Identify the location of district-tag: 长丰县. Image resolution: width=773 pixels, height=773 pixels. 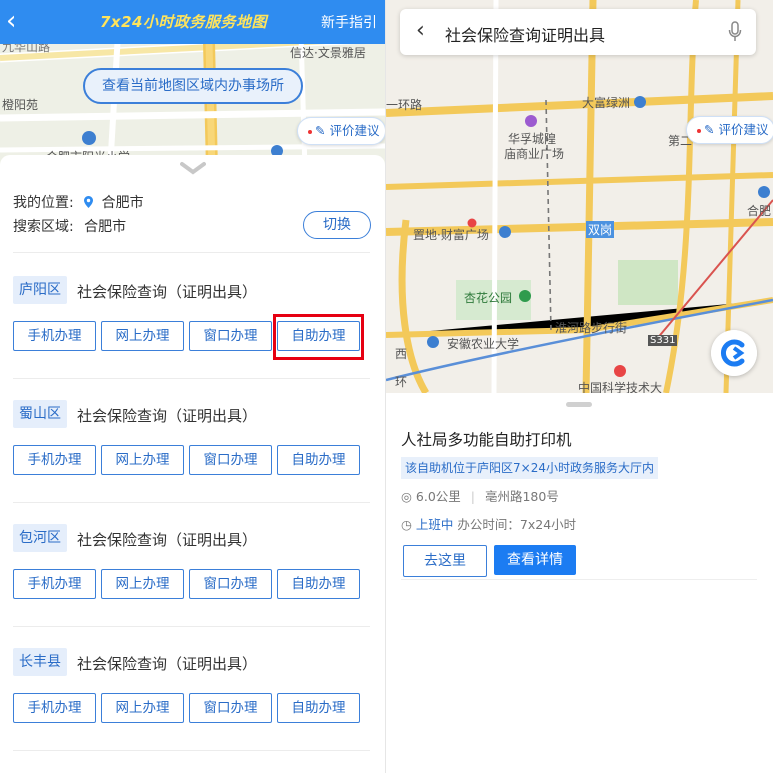
(40, 662).